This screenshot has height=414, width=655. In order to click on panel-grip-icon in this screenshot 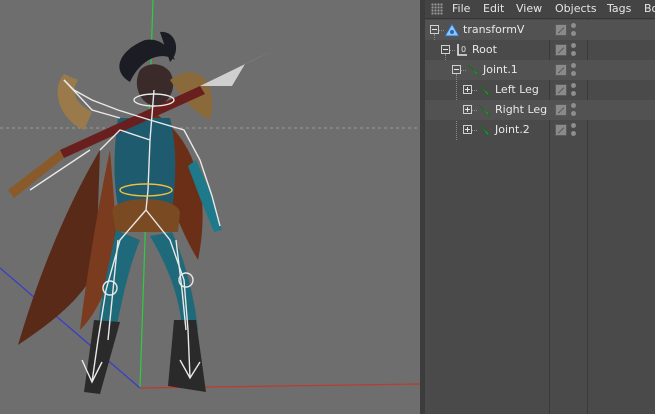, I will do `click(437, 9)`.